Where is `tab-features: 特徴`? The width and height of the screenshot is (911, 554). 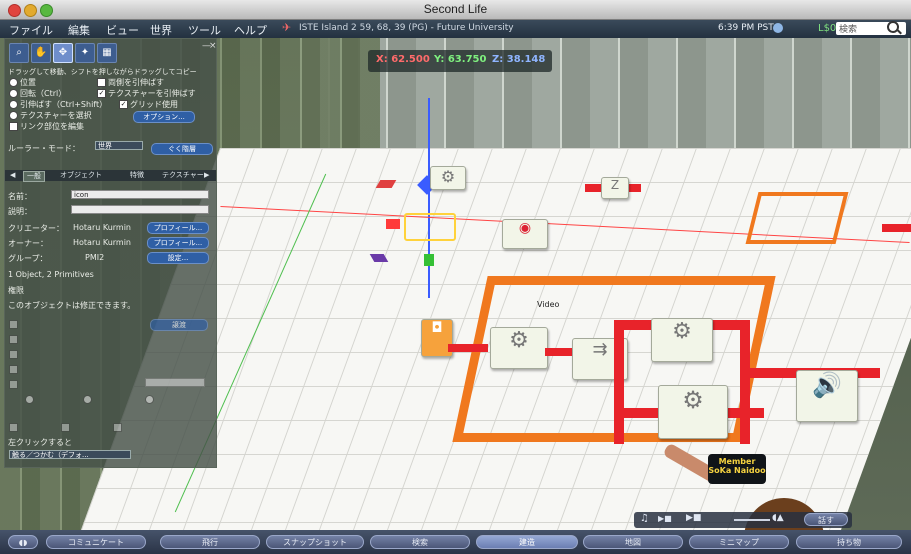
tab-features: 特徴 is located at coordinates (137, 175).